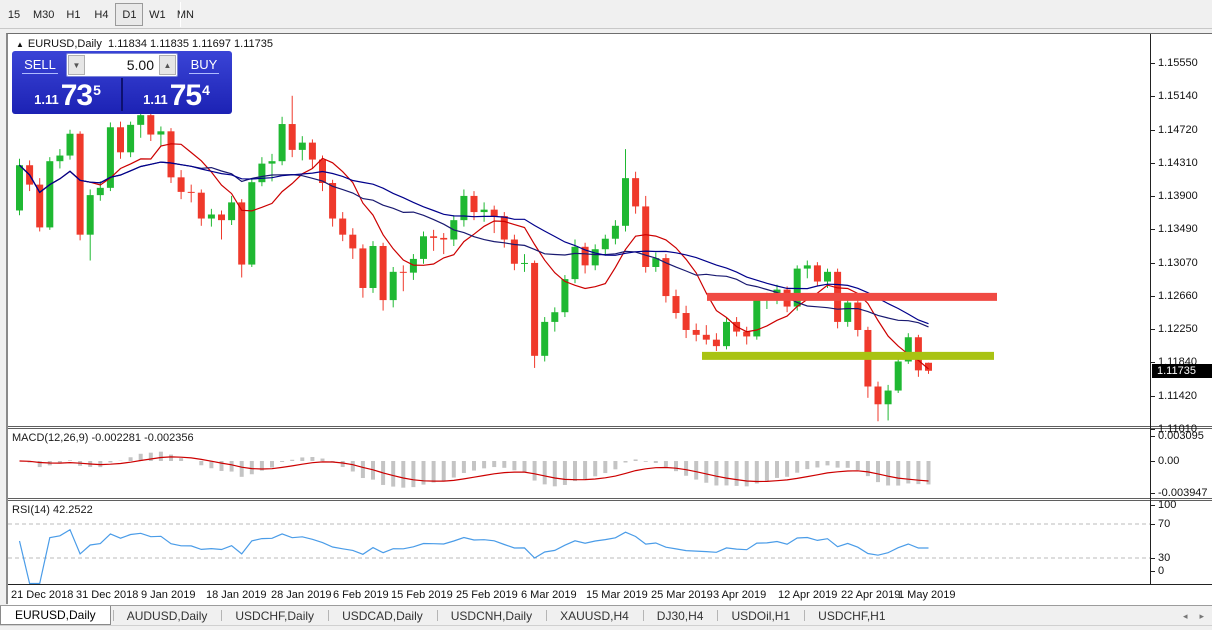  Describe the element at coordinates (101, 14) in the screenshot. I see `timeframe-button-H4: H4` at that location.